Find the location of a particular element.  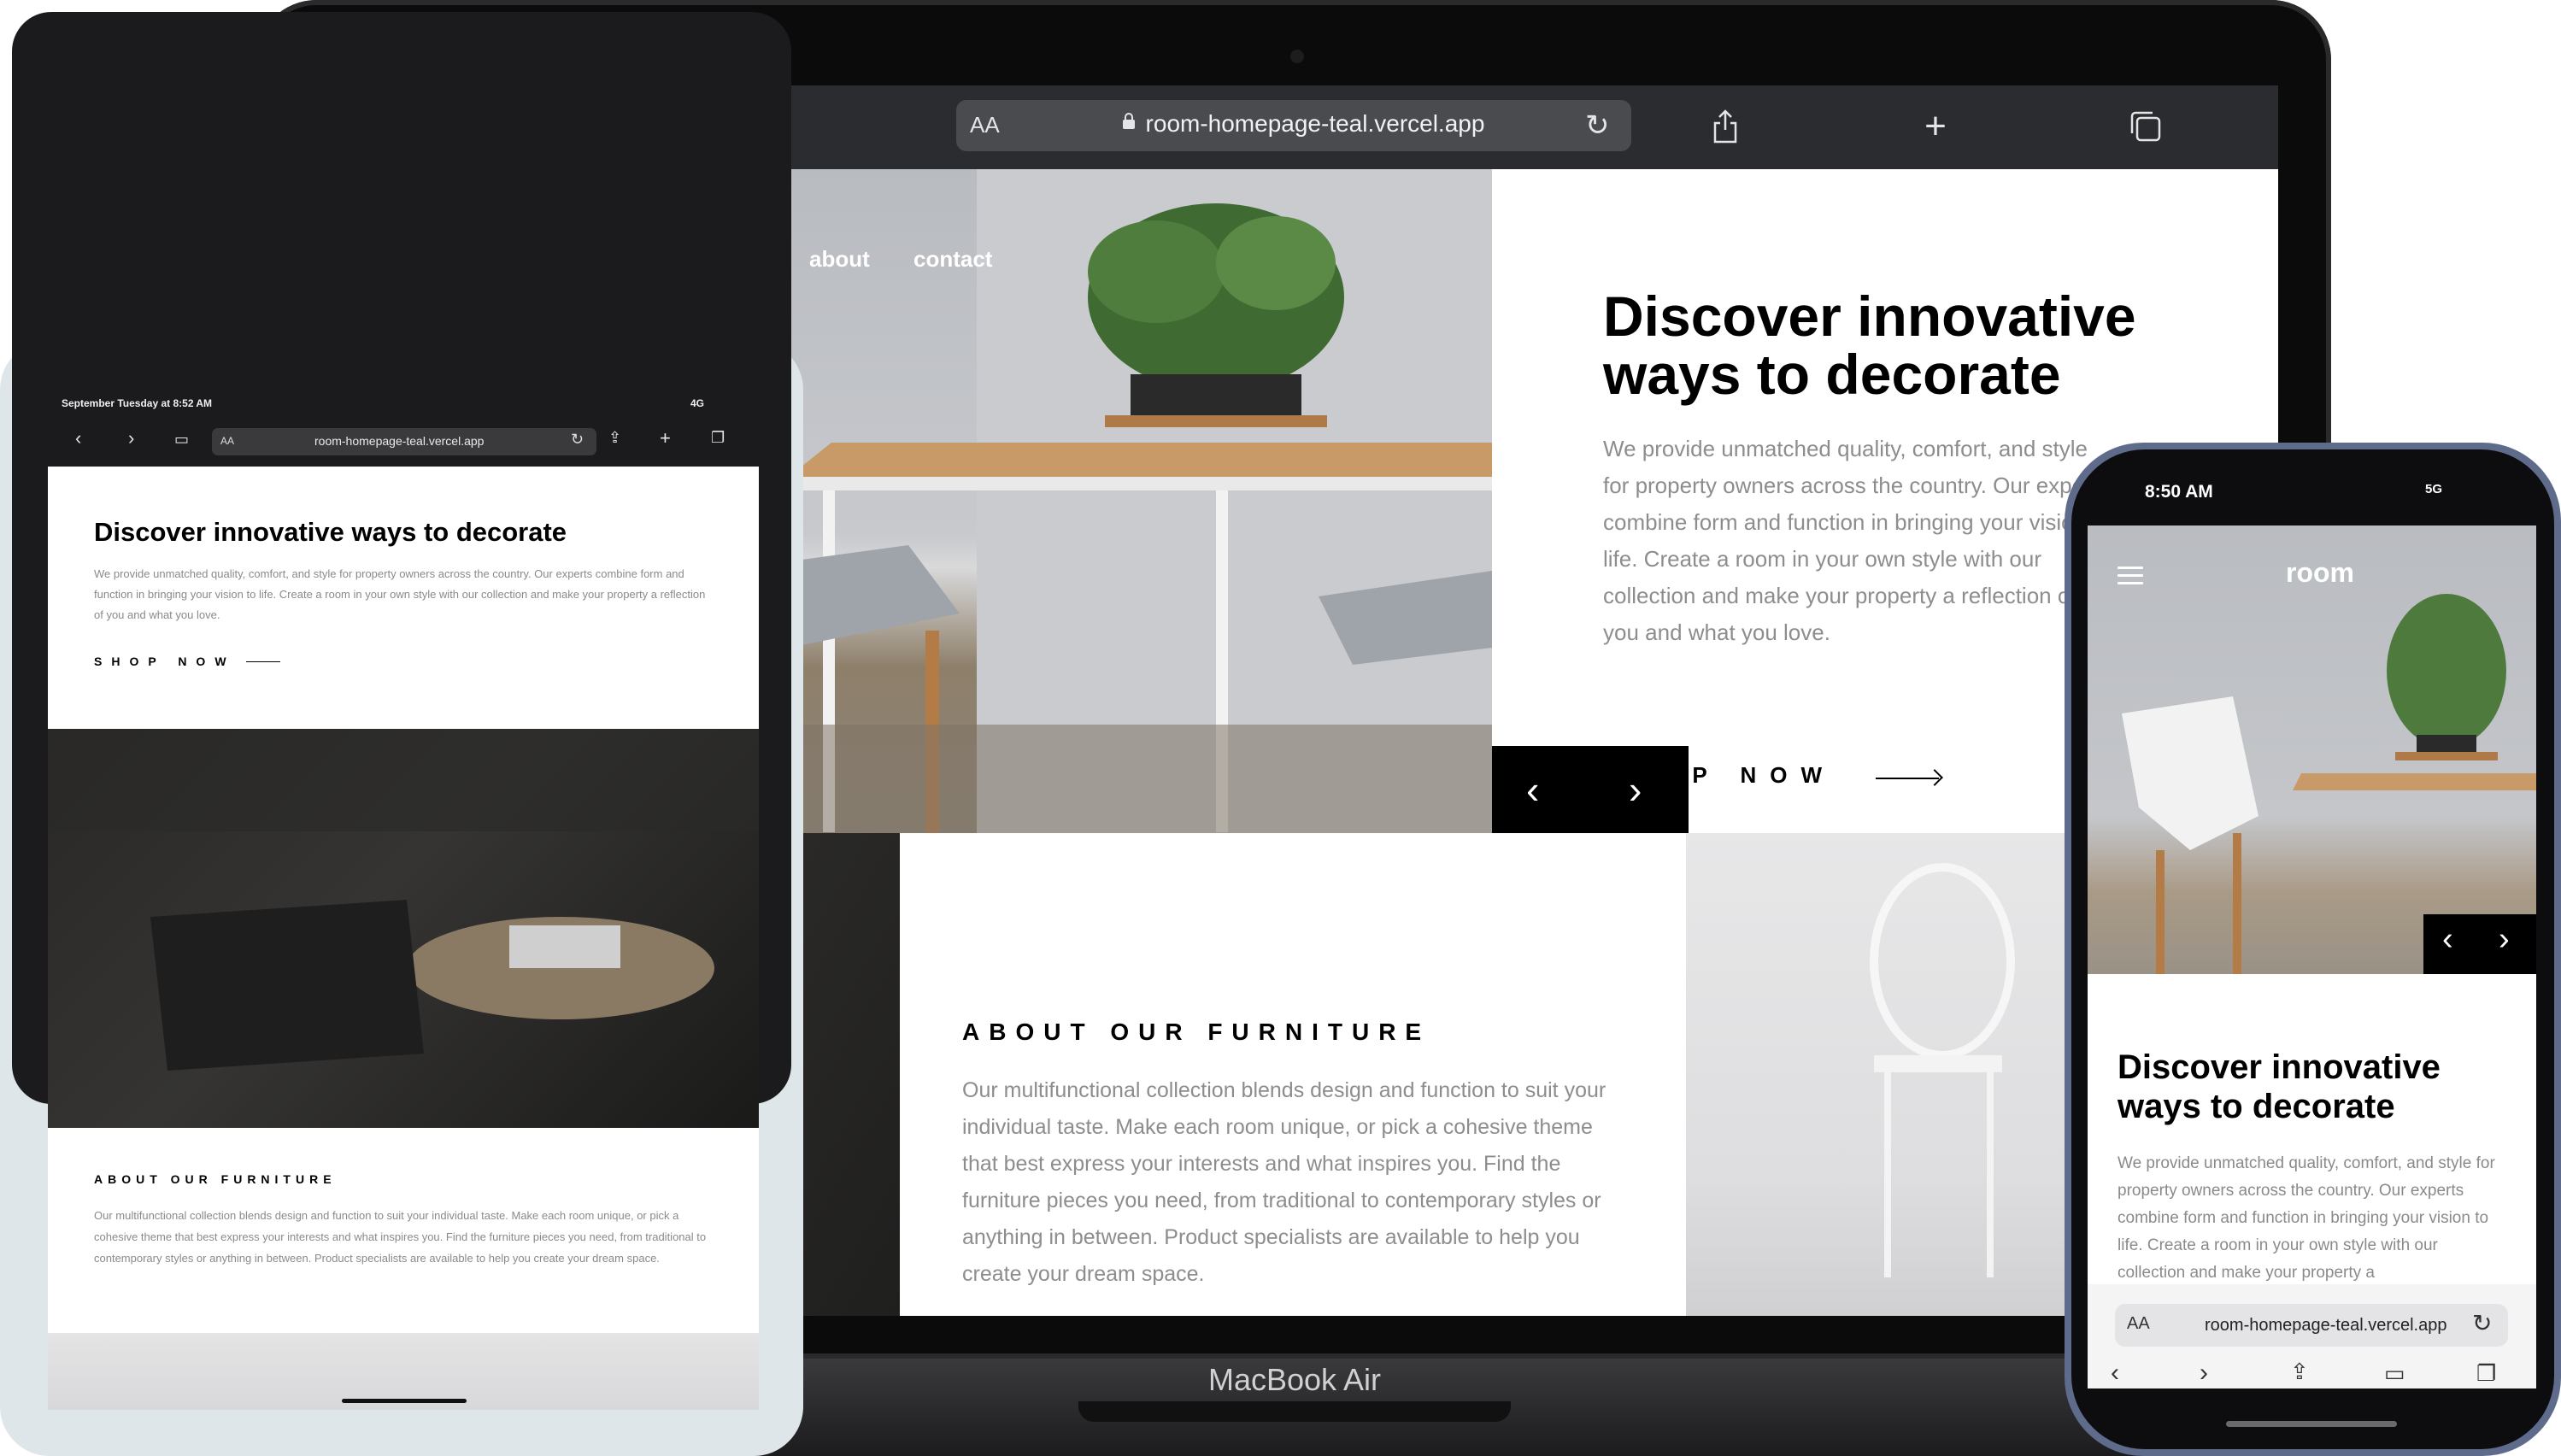

menu-icon is located at coordinates (2130, 576).